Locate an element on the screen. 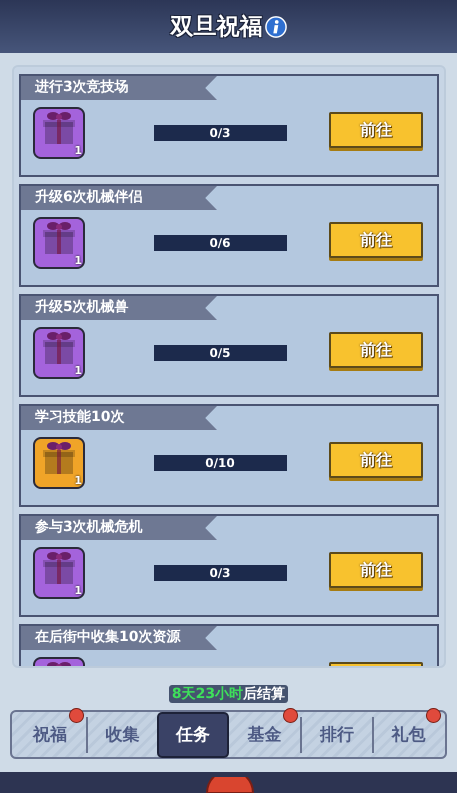 This screenshot has width=457, height=793. tab: 排行 is located at coordinates (336, 734).